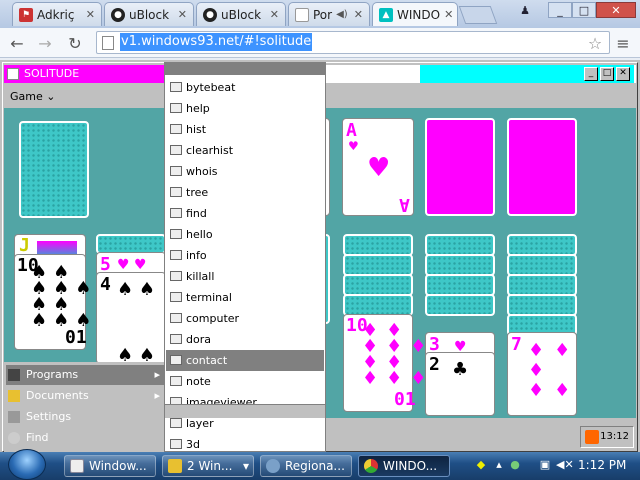  What do you see at coordinates (14, 438) in the screenshot?
I see `search-icon` at bounding box center [14, 438].